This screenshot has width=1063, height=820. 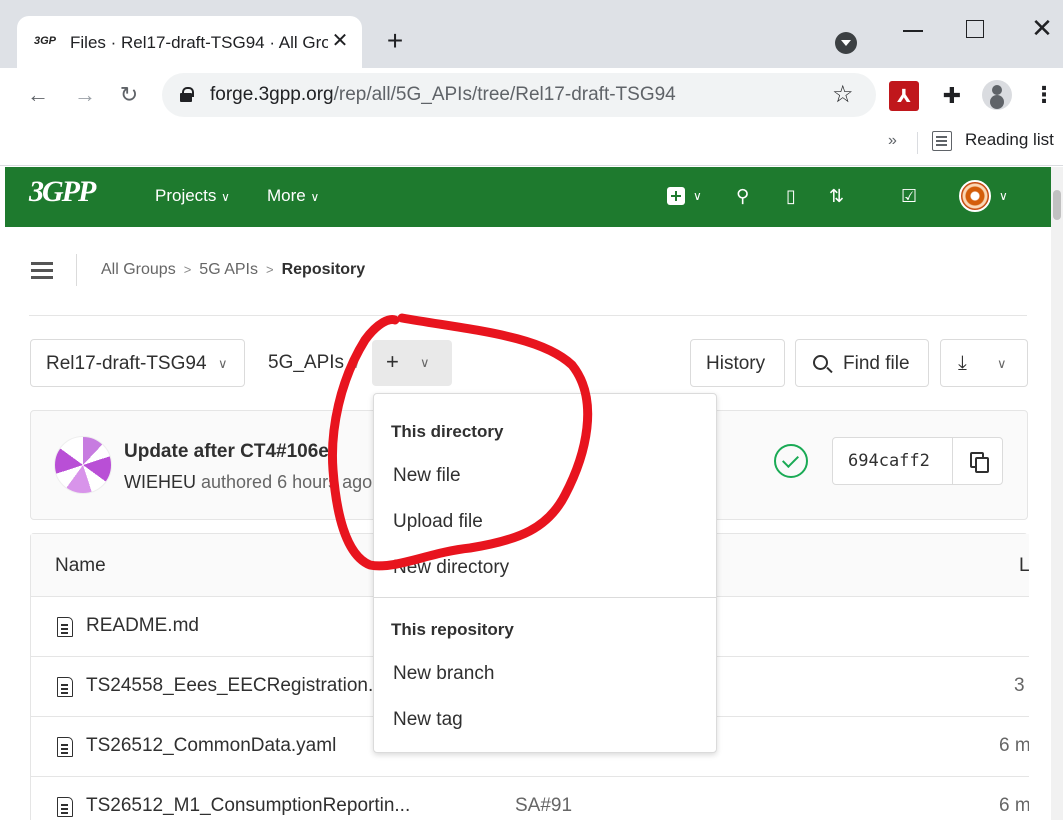 What do you see at coordinates (199, 42) in the screenshot?
I see `tab-title: Files · Rel17-draft-TSG94 · All Gro` at bounding box center [199, 42].